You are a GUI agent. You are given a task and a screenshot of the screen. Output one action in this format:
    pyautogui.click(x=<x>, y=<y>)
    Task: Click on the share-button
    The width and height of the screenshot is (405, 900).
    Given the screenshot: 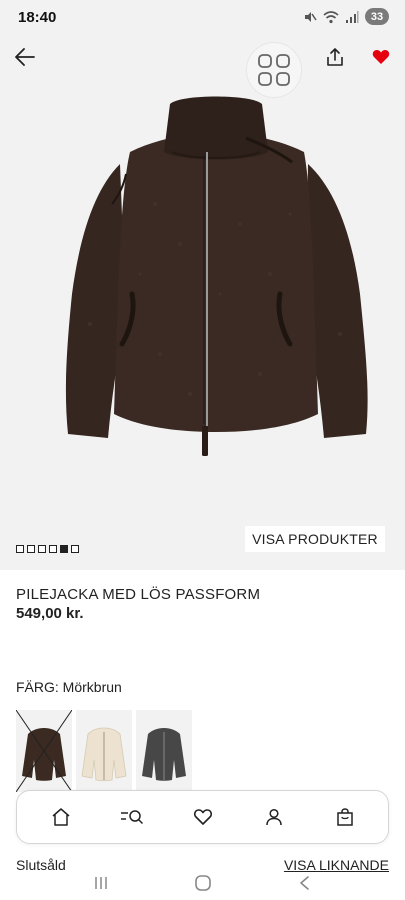 What is the action you would take?
    pyautogui.click(x=335, y=57)
    